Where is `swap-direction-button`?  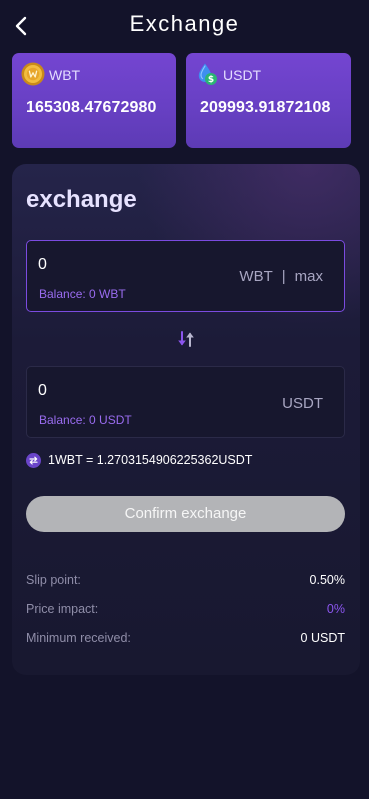 swap-direction-button is located at coordinates (186, 339).